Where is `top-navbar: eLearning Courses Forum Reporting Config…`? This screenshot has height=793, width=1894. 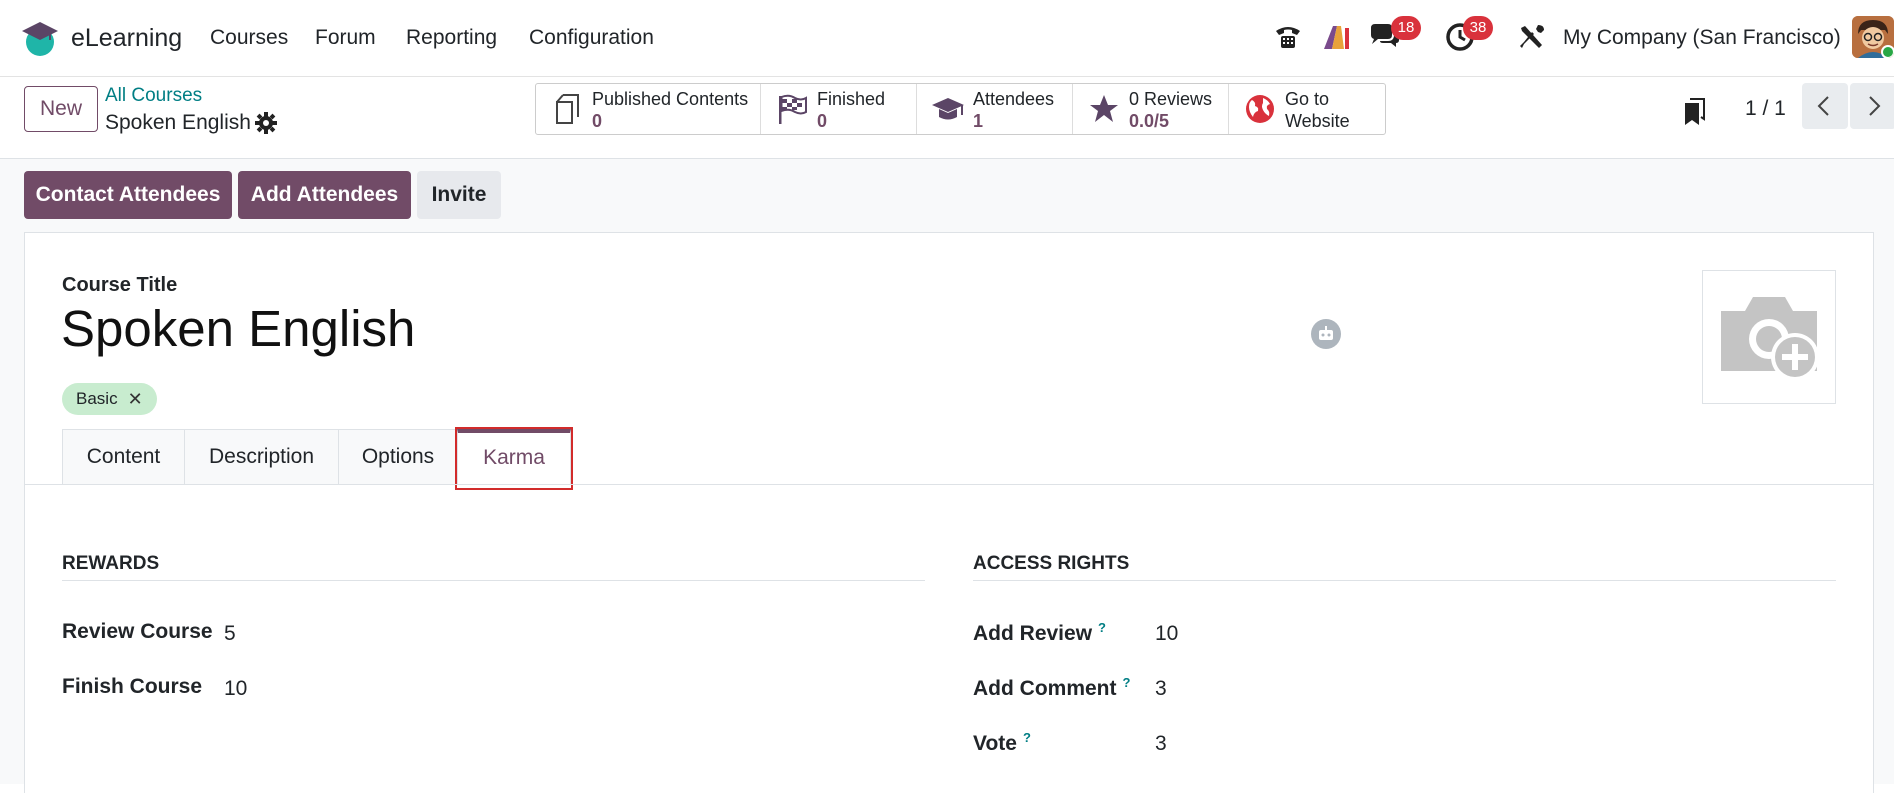
top-navbar: eLearning Courses Forum Reporting Config… is located at coordinates (947, 38).